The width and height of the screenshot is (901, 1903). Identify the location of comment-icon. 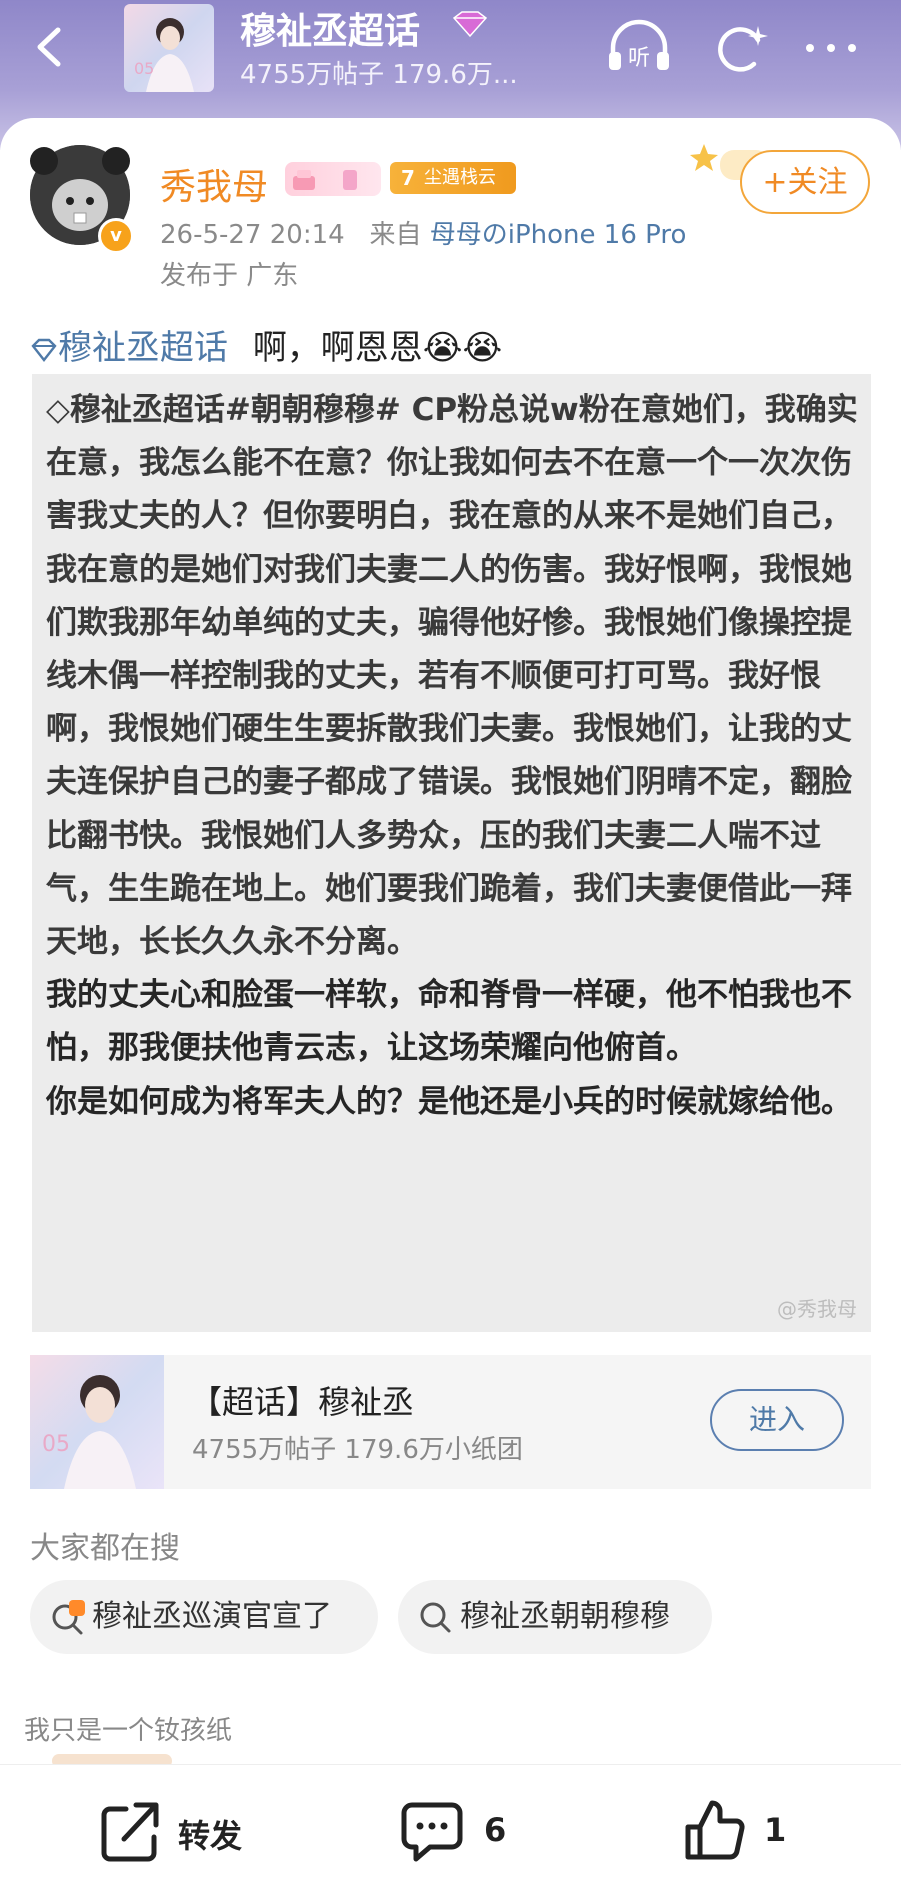
(432, 1832).